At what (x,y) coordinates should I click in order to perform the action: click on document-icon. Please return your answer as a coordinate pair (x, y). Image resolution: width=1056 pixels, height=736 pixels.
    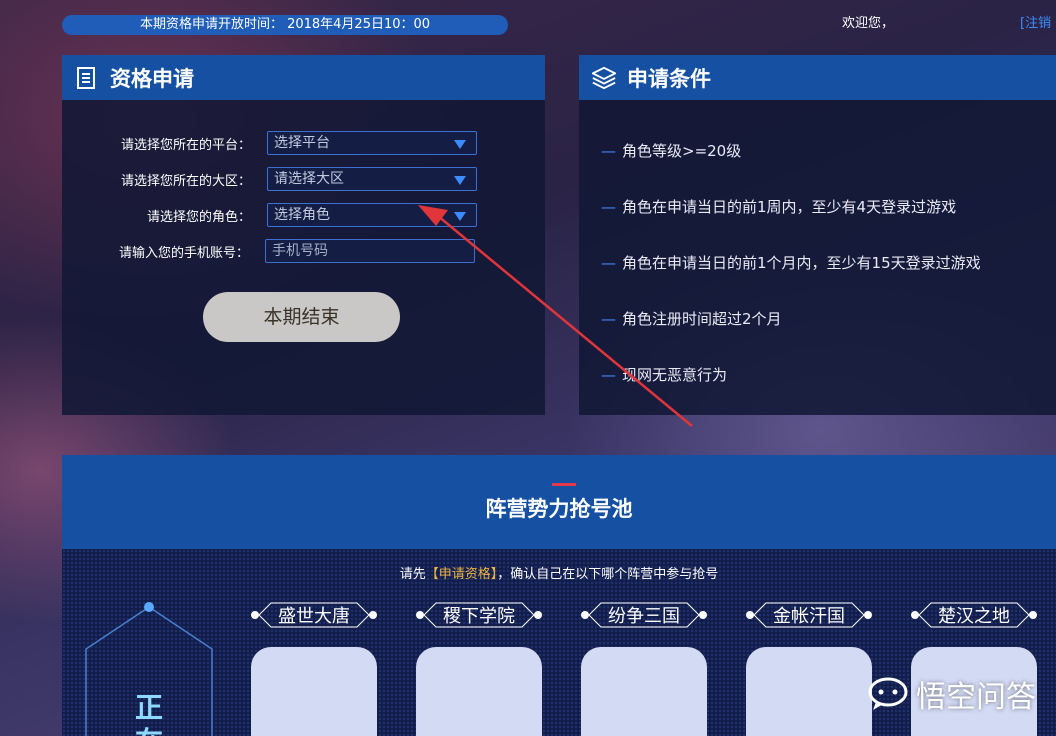
    Looking at the image, I should click on (87, 78).